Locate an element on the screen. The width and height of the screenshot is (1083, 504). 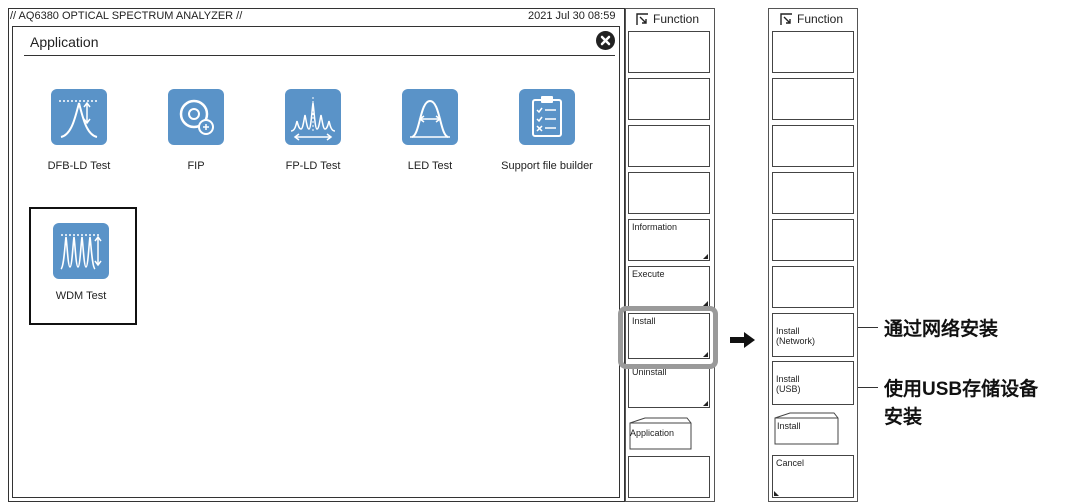
softkey-label: Application is located at coordinates (652, 433).